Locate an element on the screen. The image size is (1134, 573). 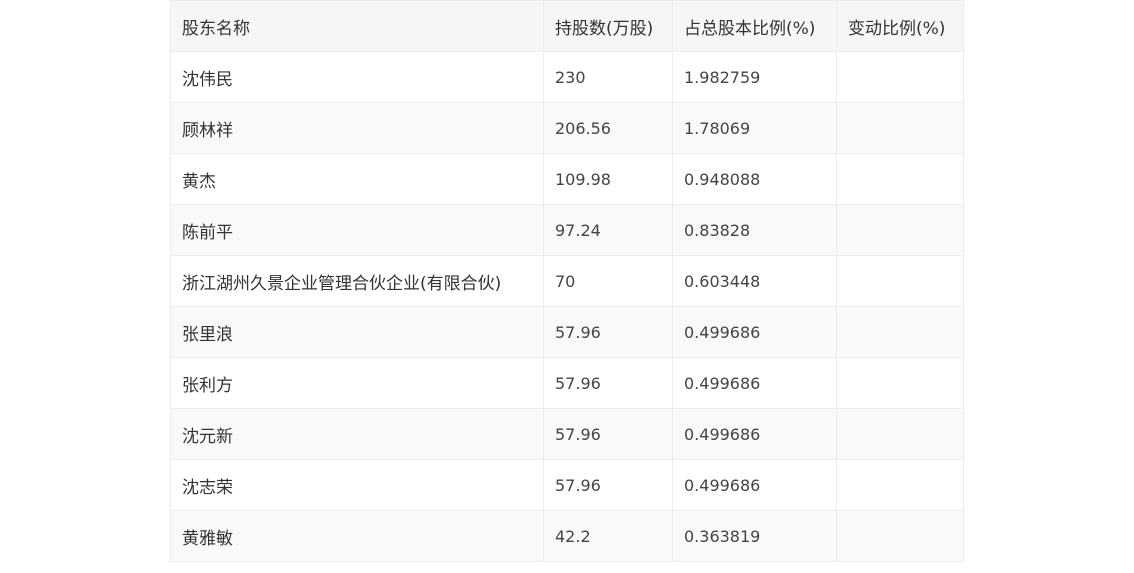
table-row: 张利方 57.96 0.499686 is located at coordinates (567, 383).